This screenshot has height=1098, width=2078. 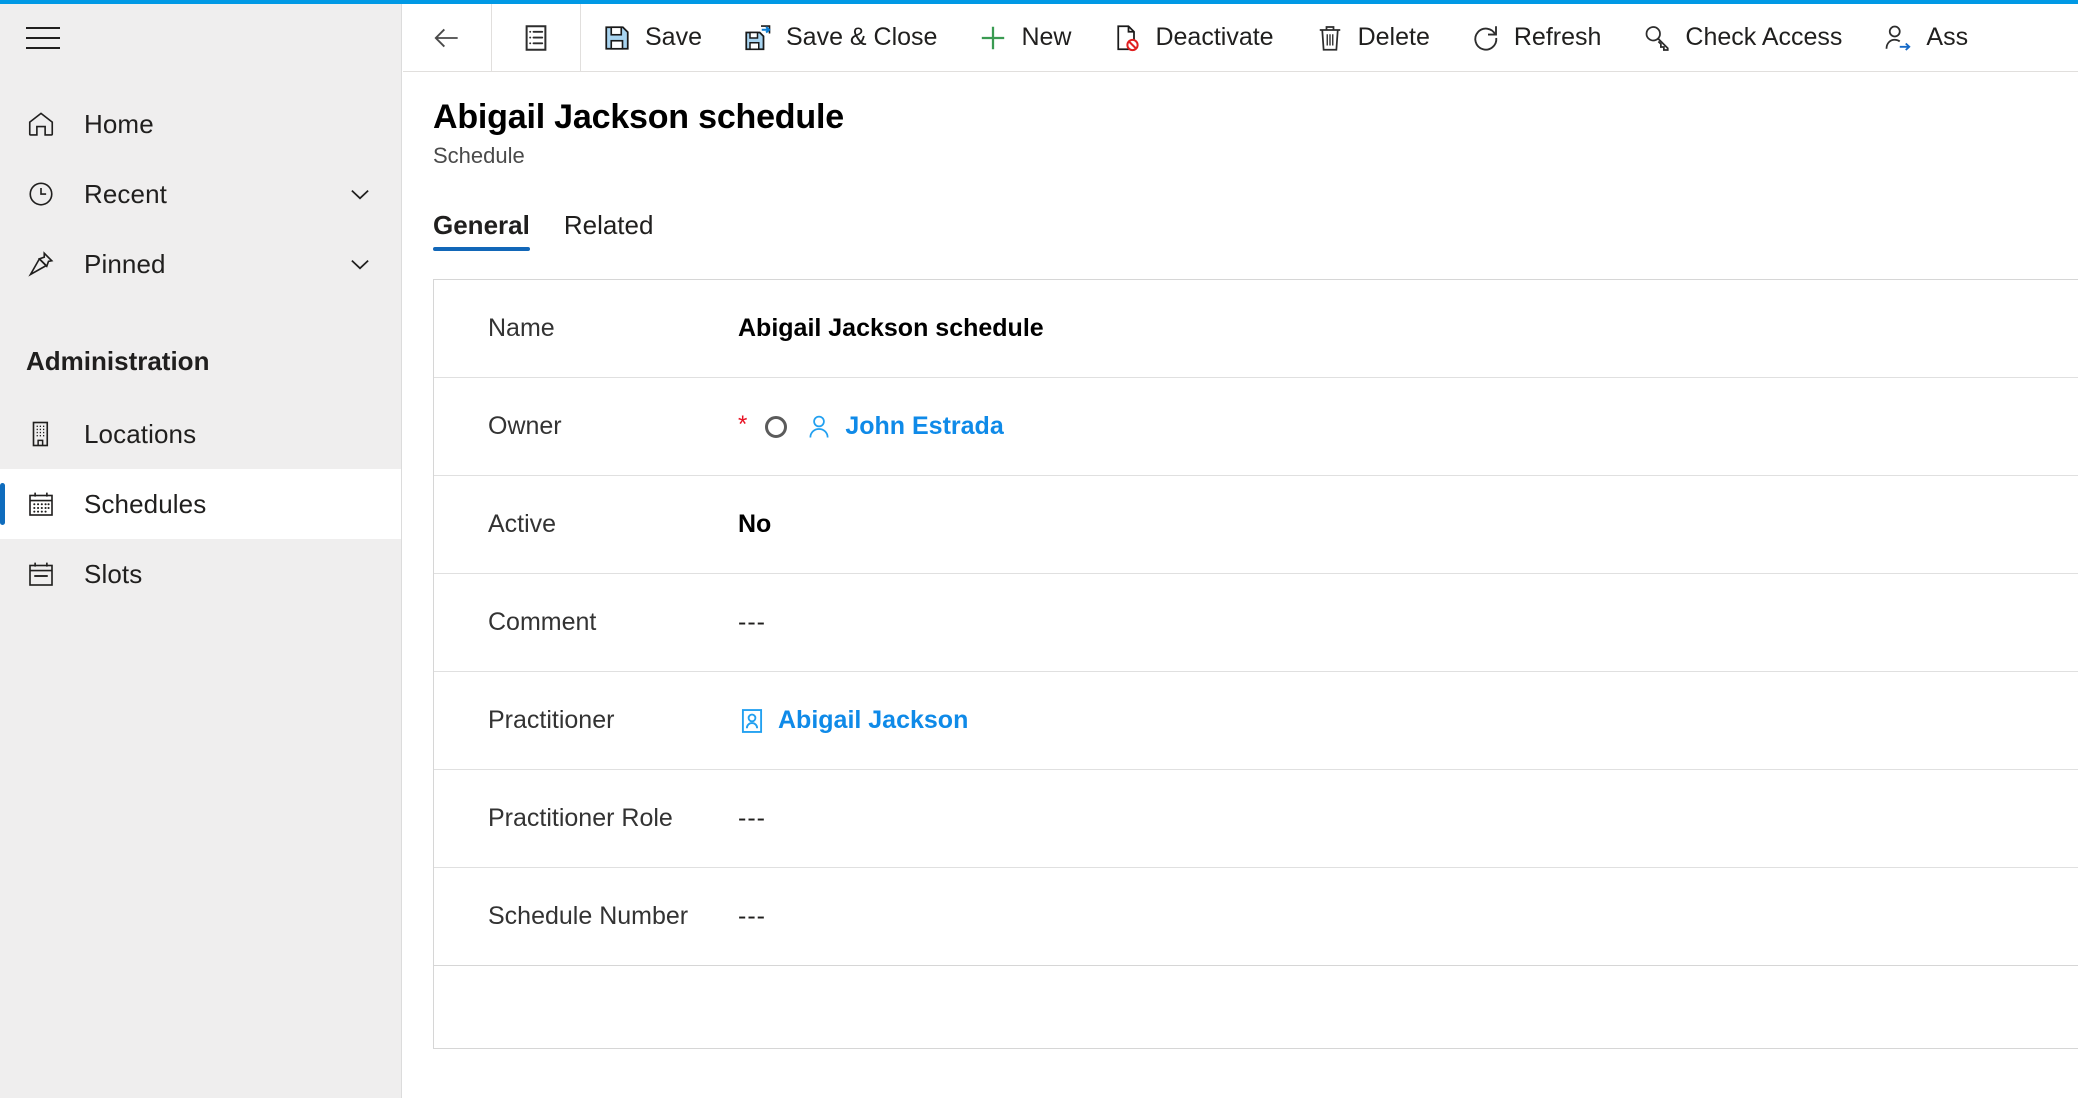 What do you see at coordinates (1657, 38) in the screenshot?
I see `key-icon` at bounding box center [1657, 38].